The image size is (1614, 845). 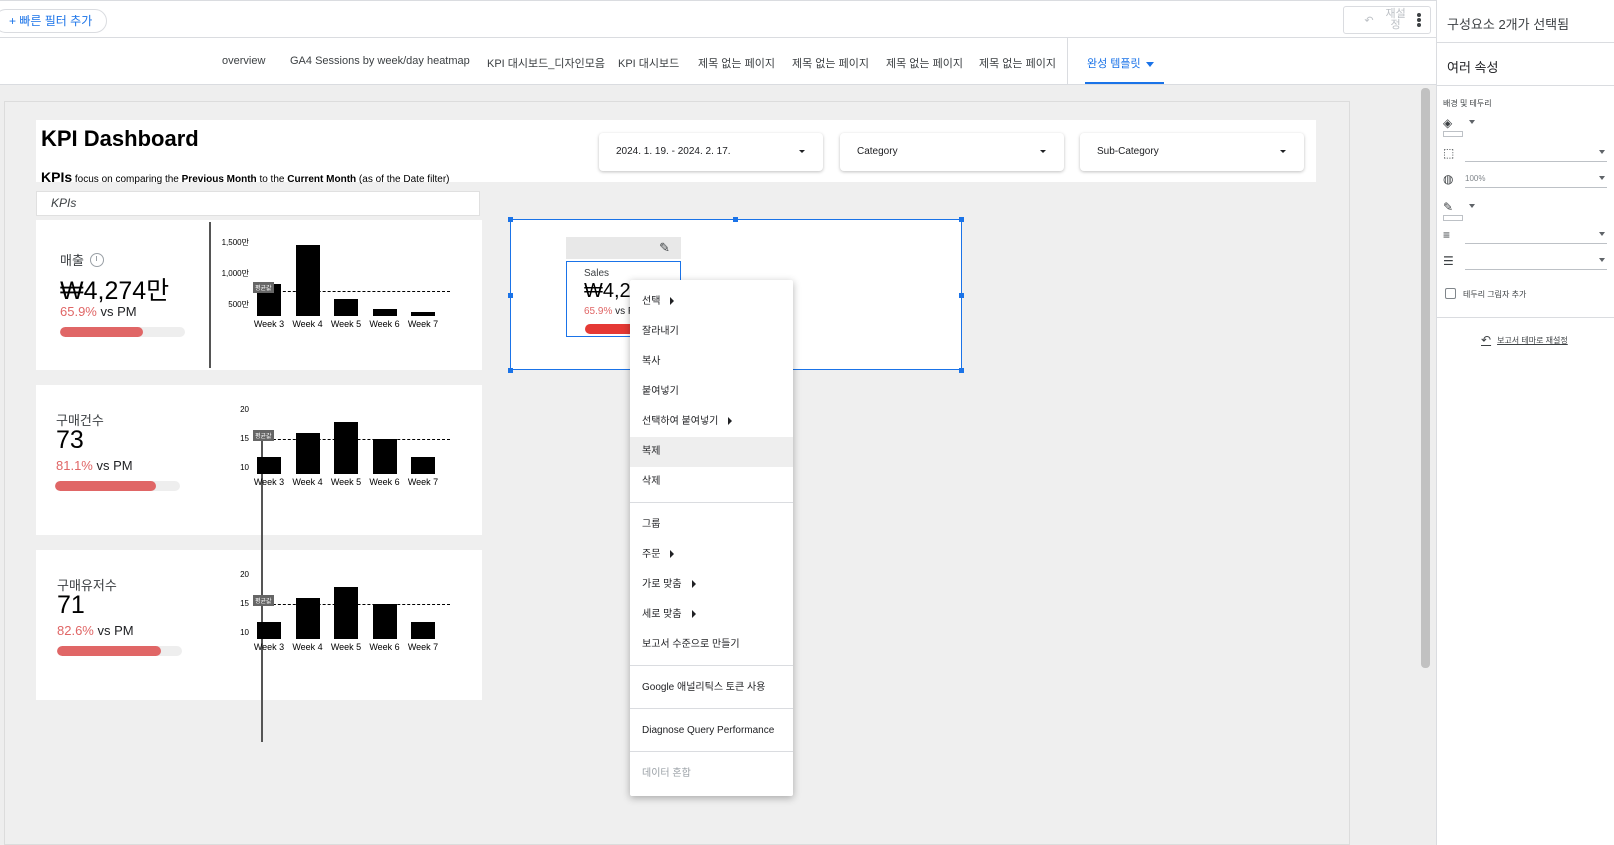 What do you see at coordinates (54, 21) in the screenshot?
I see `add-quick-filter-button: + 빠른 필터 추가` at bounding box center [54, 21].